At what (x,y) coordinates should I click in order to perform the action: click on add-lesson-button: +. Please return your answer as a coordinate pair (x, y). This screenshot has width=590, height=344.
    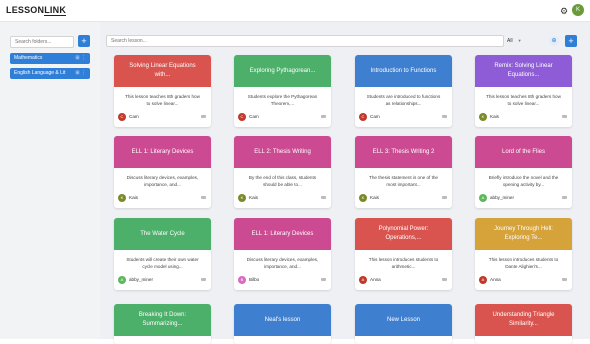
    Looking at the image, I should click on (571, 41).